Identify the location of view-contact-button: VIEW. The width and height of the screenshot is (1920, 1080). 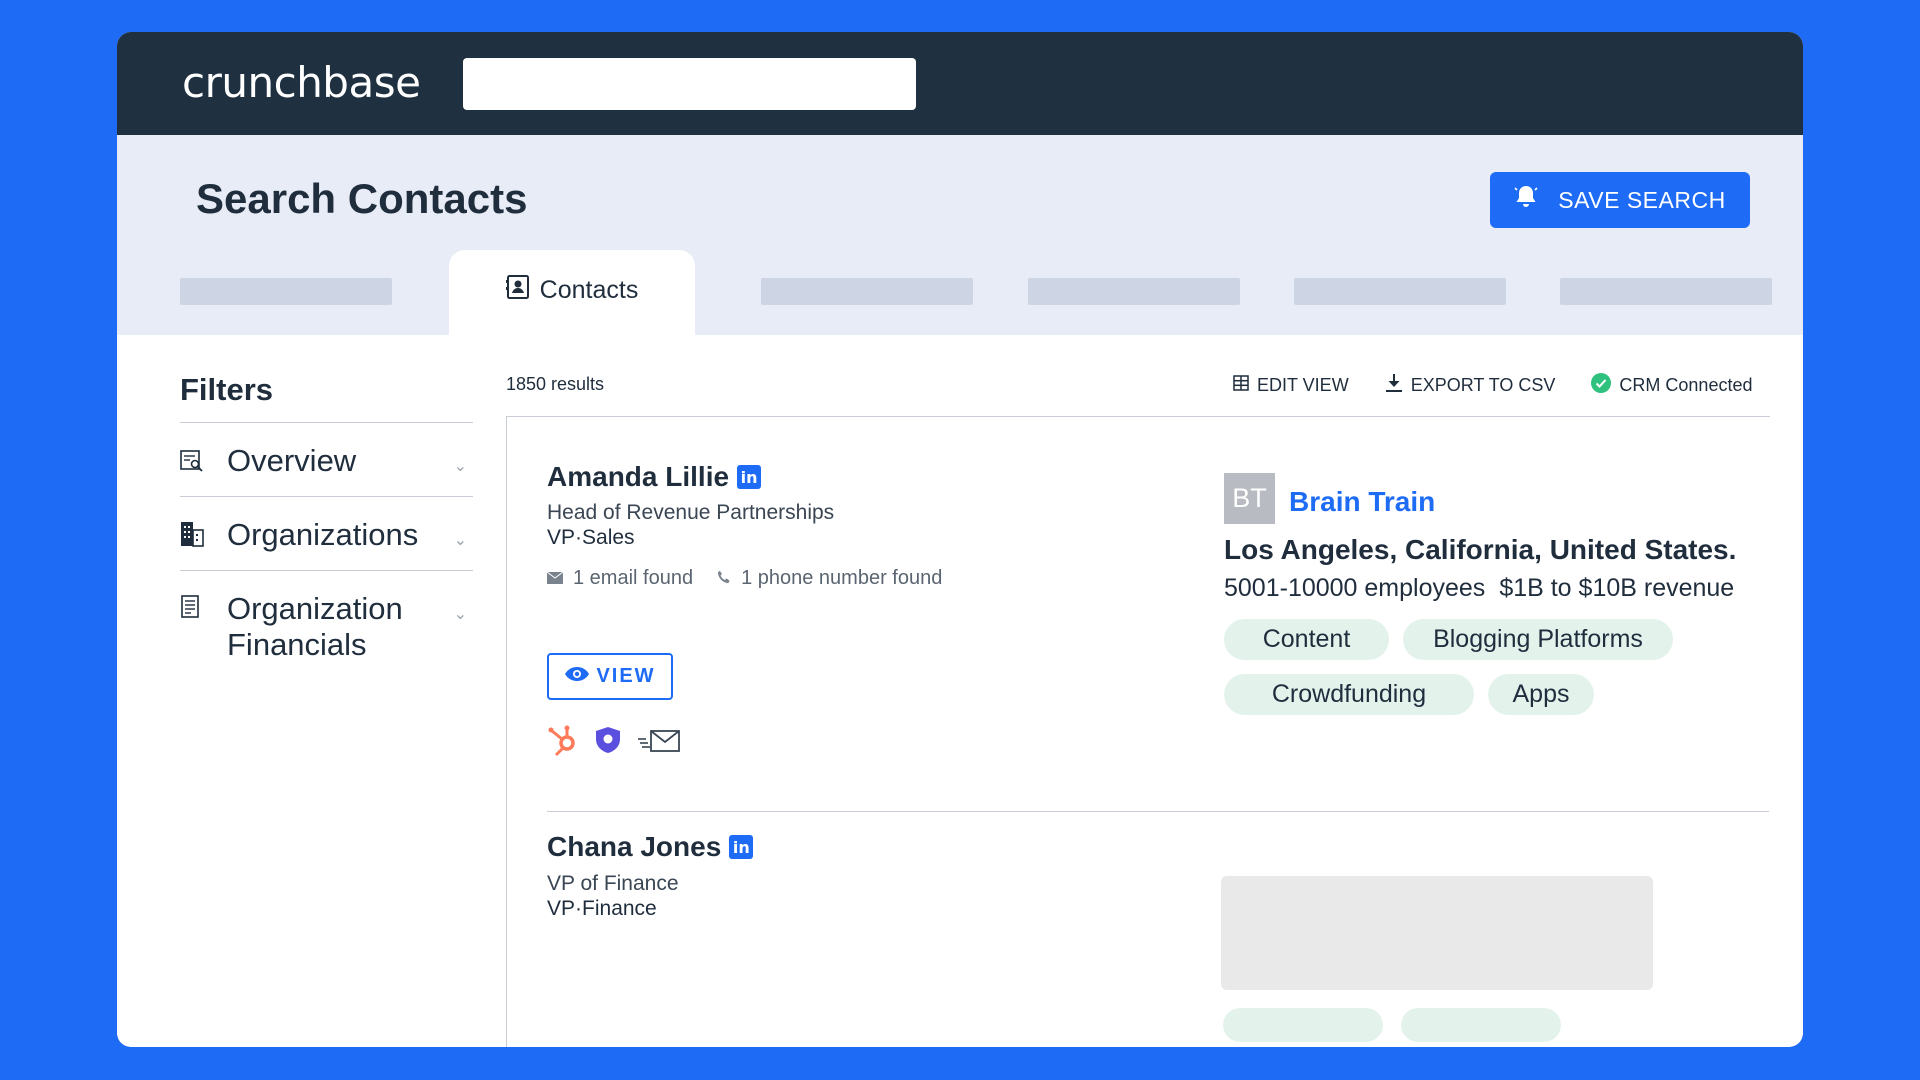
(610, 676).